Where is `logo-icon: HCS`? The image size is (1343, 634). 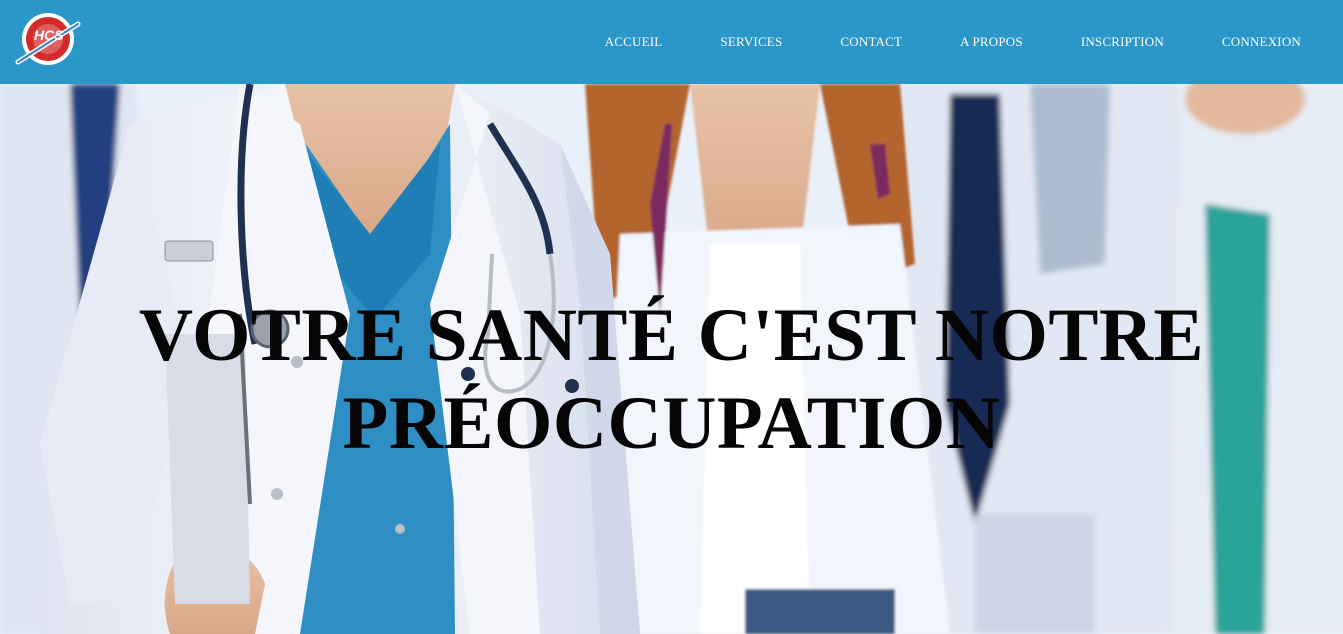
logo-icon: HCS is located at coordinates (48, 39).